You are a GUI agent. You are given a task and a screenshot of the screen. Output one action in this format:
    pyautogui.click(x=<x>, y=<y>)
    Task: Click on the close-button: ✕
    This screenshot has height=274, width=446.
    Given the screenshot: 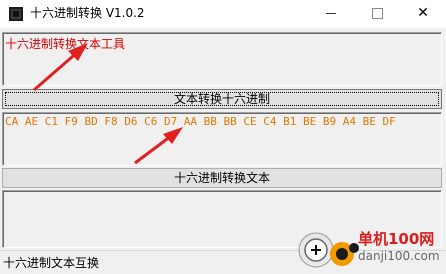 What is the action you would take?
    pyautogui.click(x=423, y=14)
    